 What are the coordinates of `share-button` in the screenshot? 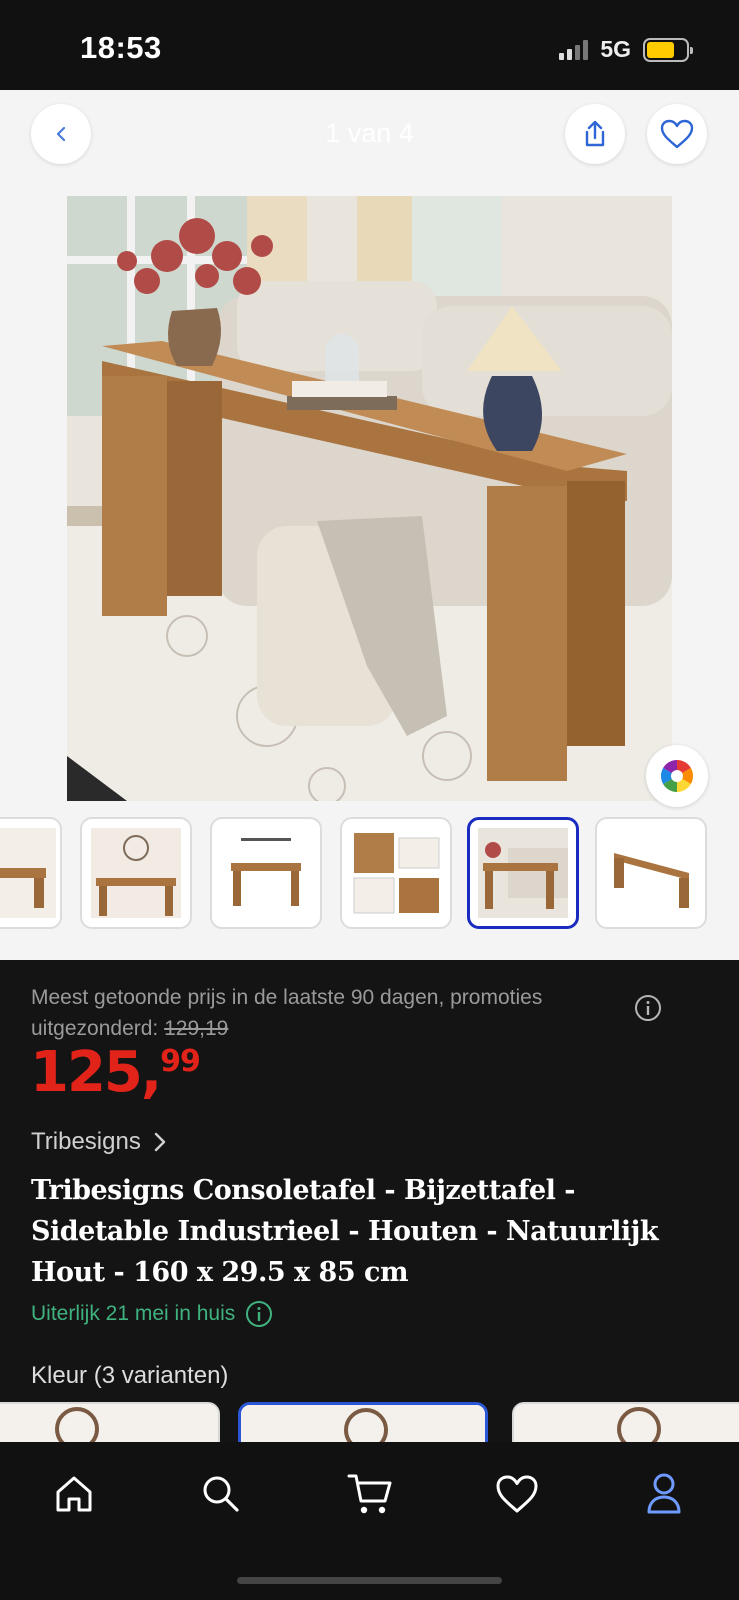 It's located at (595, 134).